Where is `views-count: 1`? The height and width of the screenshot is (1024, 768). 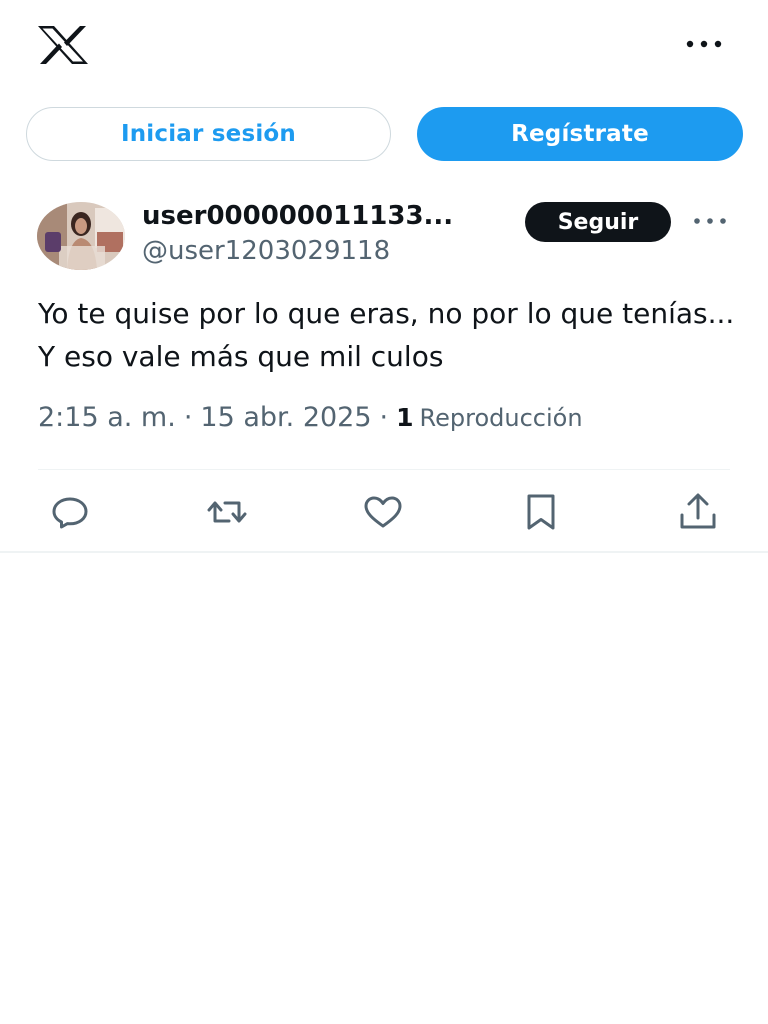
views-count: 1 is located at coordinates (405, 417).